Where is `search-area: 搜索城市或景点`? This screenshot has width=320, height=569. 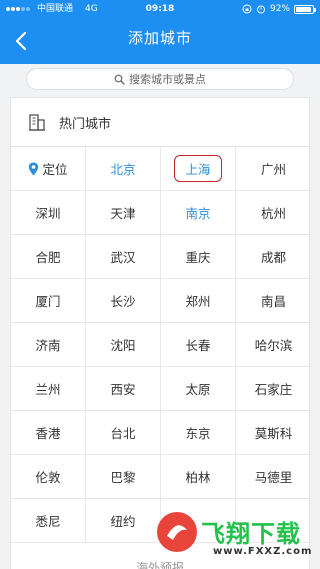 search-area: 搜索城市或景点 is located at coordinates (160, 77).